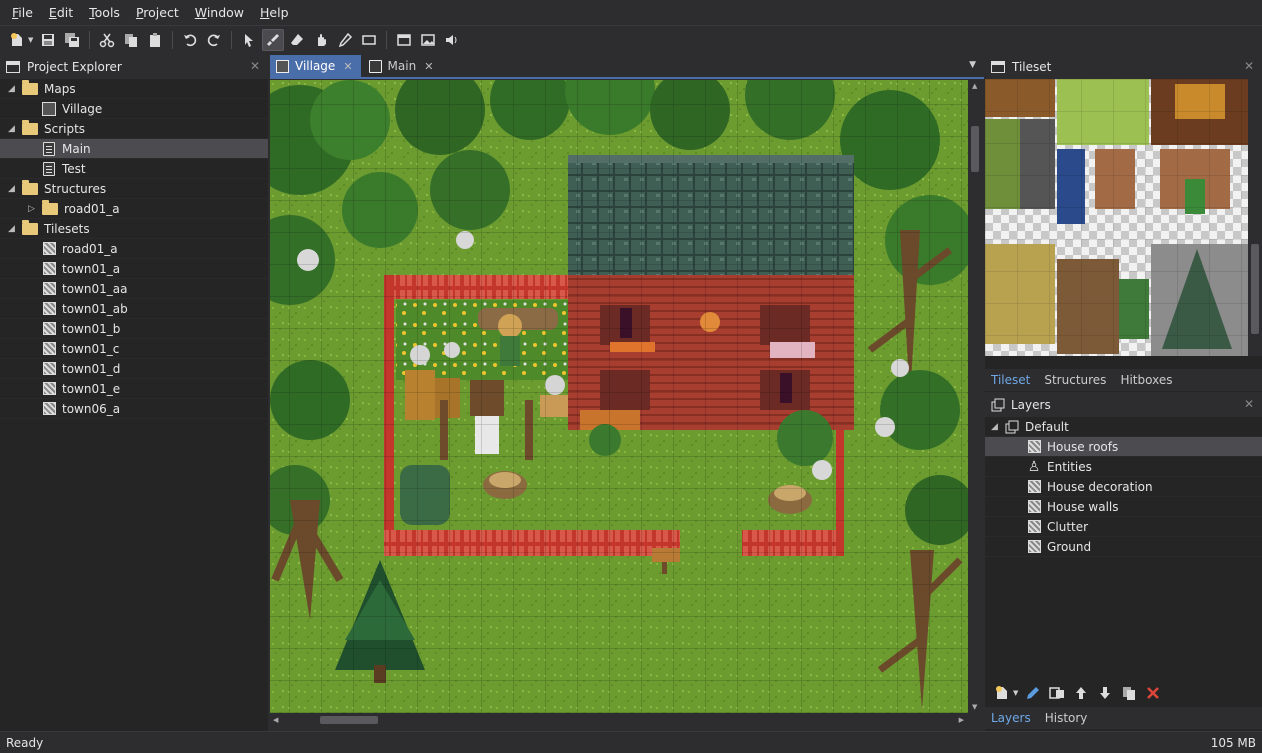 The width and height of the screenshot is (1262, 753). I want to click on tree-item-test: Test, so click(134, 169).